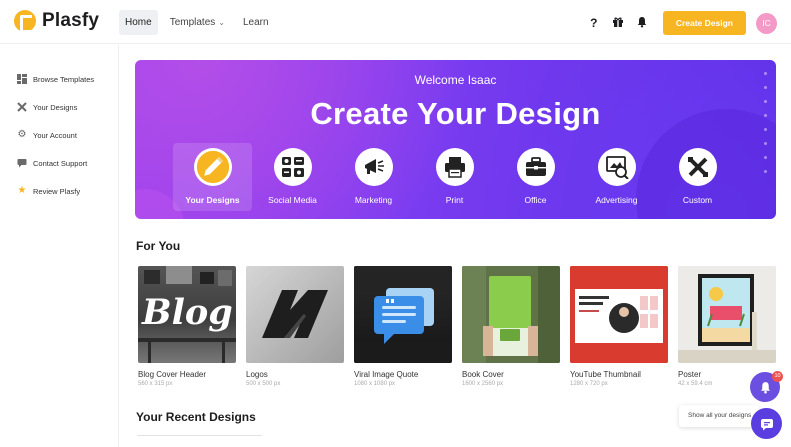 The height and width of the screenshot is (447, 791). What do you see at coordinates (292, 200) in the screenshot?
I see `category-label: Social Media` at bounding box center [292, 200].